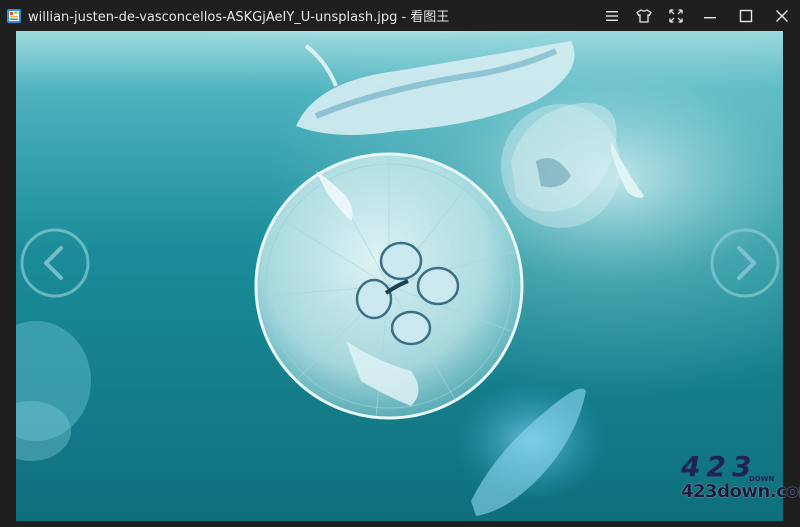 The width and height of the screenshot is (800, 527). I want to click on minimize-button, so click(710, 15).